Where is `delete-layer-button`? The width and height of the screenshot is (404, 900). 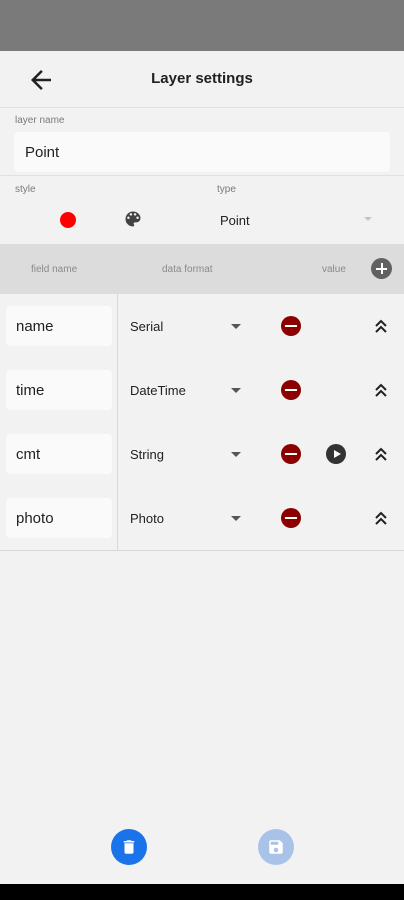
delete-layer-button is located at coordinates (129, 847).